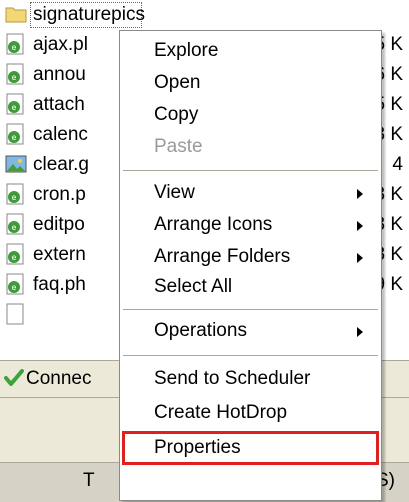 This screenshot has height=502, width=409. Describe the element at coordinates (213, 224) in the screenshot. I see `menu-item-label: Arrange Icons` at that location.